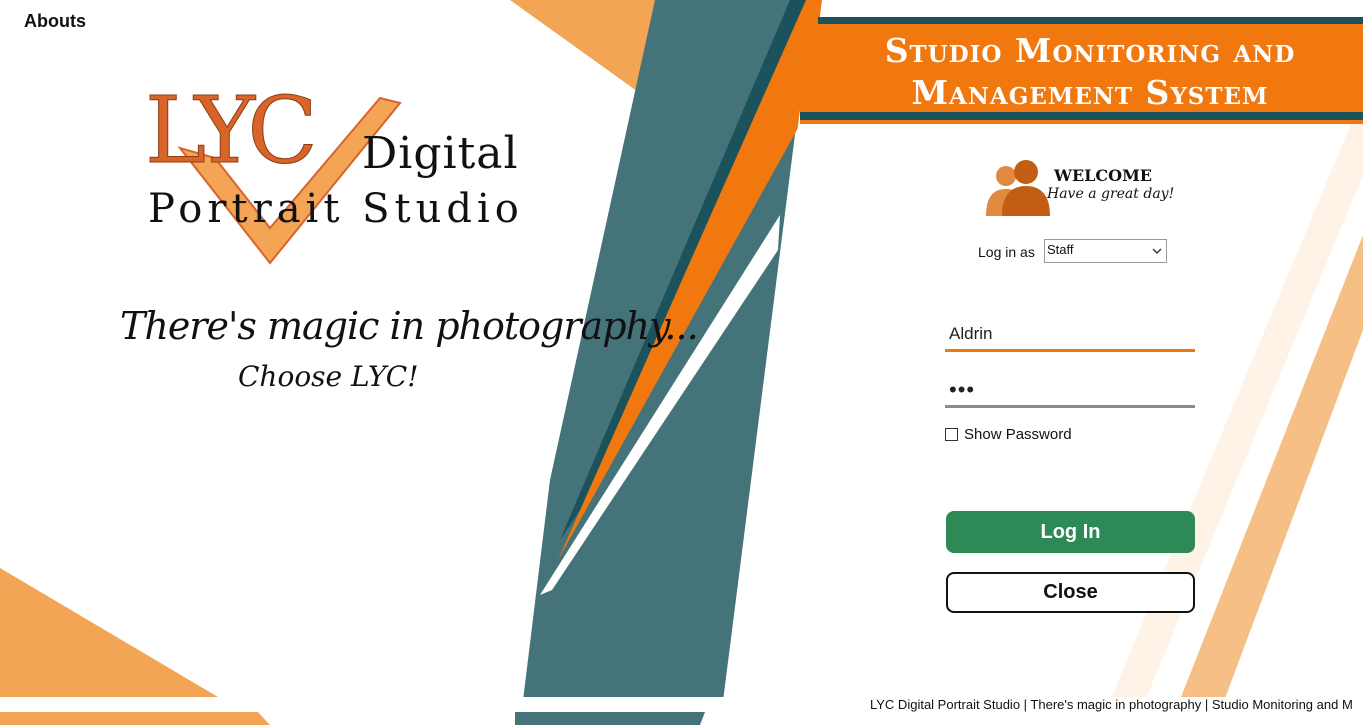 Image resolution: width=1363 pixels, height=725 pixels. What do you see at coordinates (1090, 72) in the screenshot?
I see `app-title: Studio Monitoring and Management System` at bounding box center [1090, 72].